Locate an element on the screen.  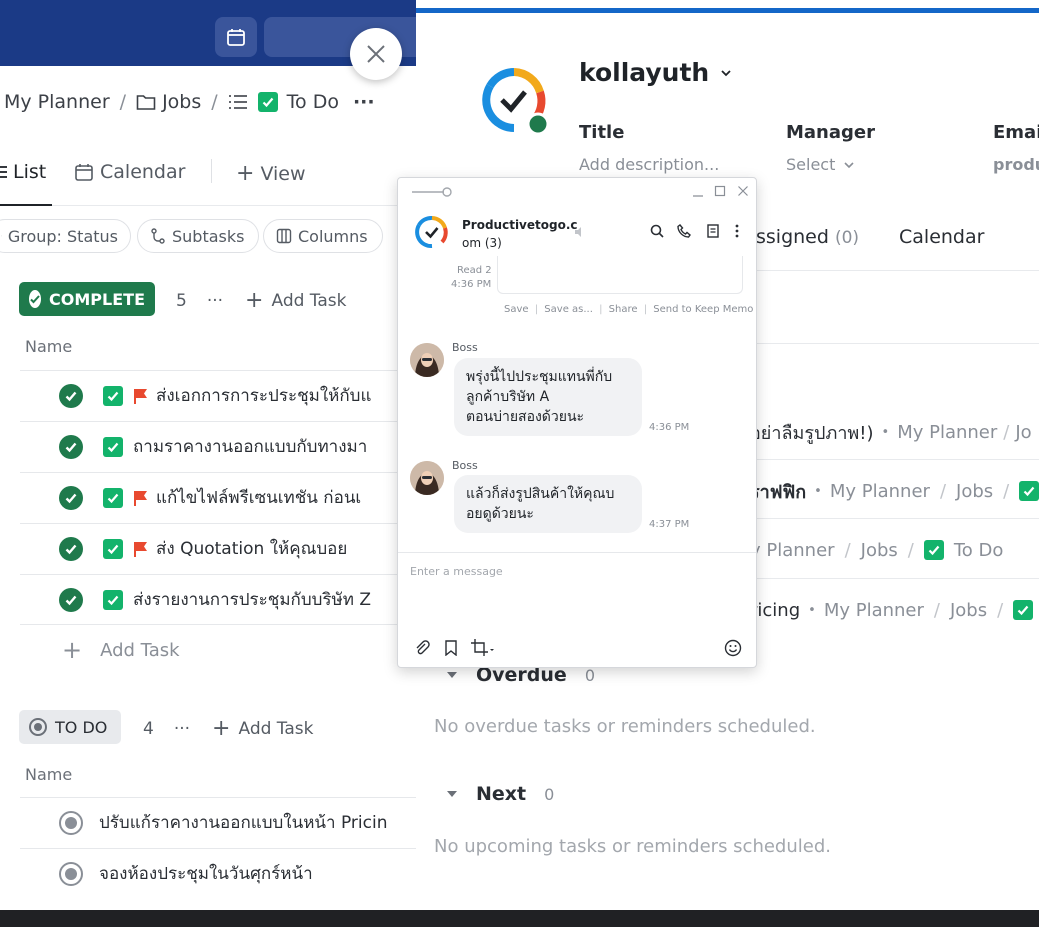
email-label: Email is located at coordinates (1016, 132).